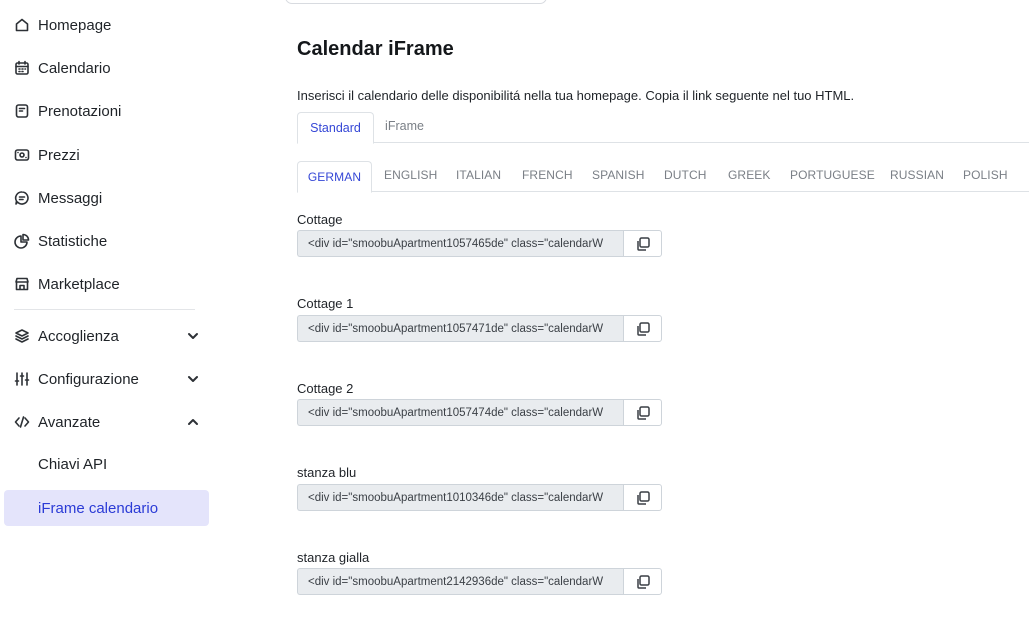  I want to click on tab-english: ENGLISH, so click(410, 175).